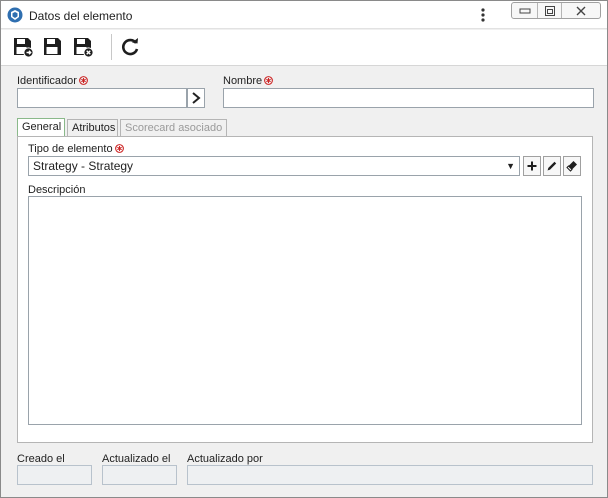 Image resolution: width=608 pixels, height=498 pixels. Describe the element at coordinates (111, 47) in the screenshot. I see `toolbar-separator` at that location.